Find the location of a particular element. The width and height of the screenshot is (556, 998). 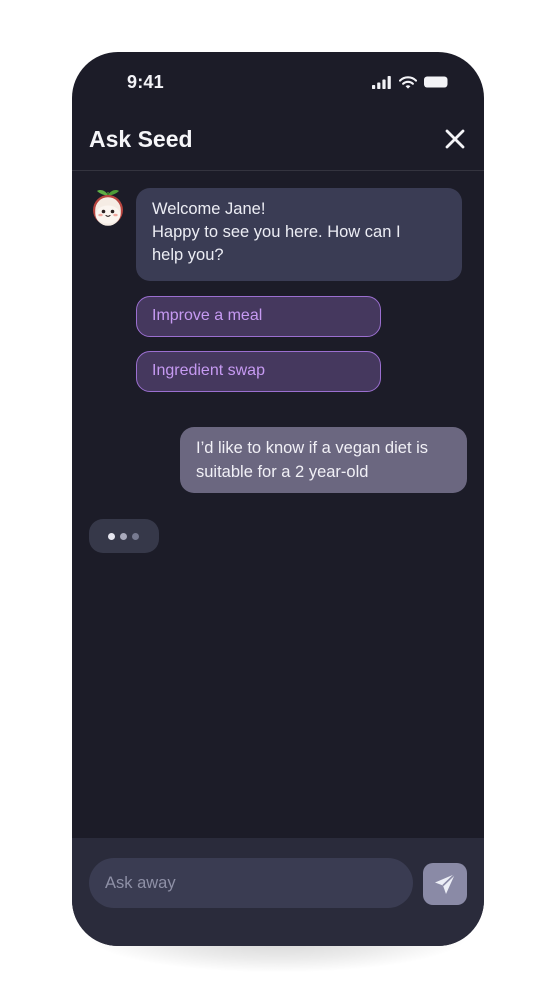

composer is located at coordinates (278, 892).